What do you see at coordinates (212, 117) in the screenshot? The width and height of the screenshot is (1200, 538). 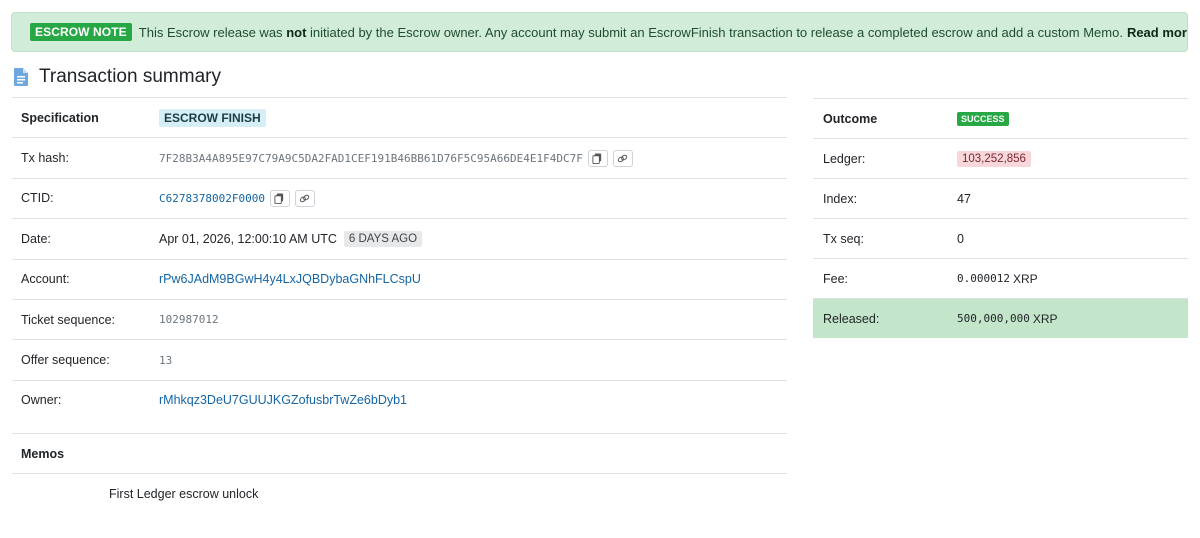 I see `specification-badge: ESCROW FINISH` at bounding box center [212, 117].